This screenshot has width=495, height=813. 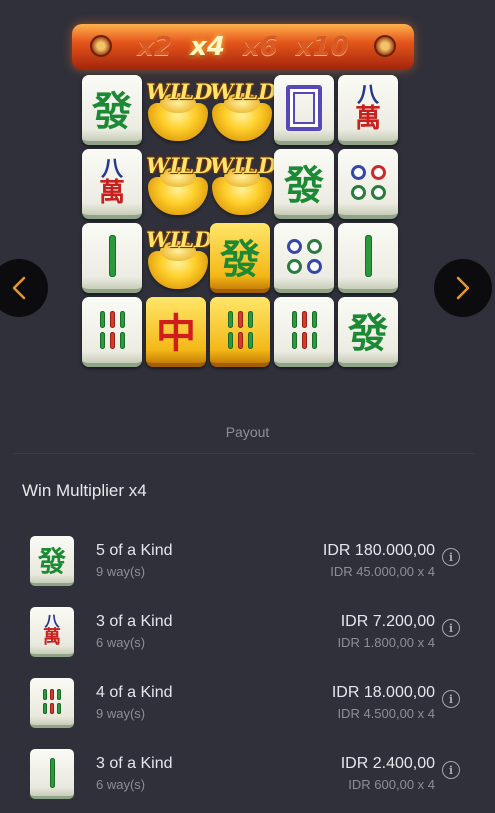 I want to click on multiplier-bar: x2 x4 x6 x10, so click(x=243, y=47).